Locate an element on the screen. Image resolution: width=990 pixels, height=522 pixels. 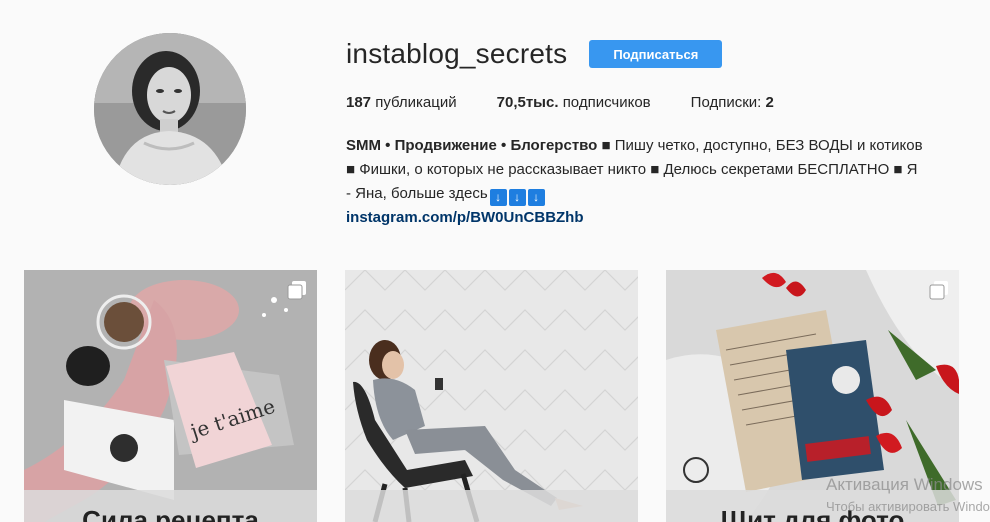
post-tile: je t'aime Сила рецепта is located at coordinates (170, 396).